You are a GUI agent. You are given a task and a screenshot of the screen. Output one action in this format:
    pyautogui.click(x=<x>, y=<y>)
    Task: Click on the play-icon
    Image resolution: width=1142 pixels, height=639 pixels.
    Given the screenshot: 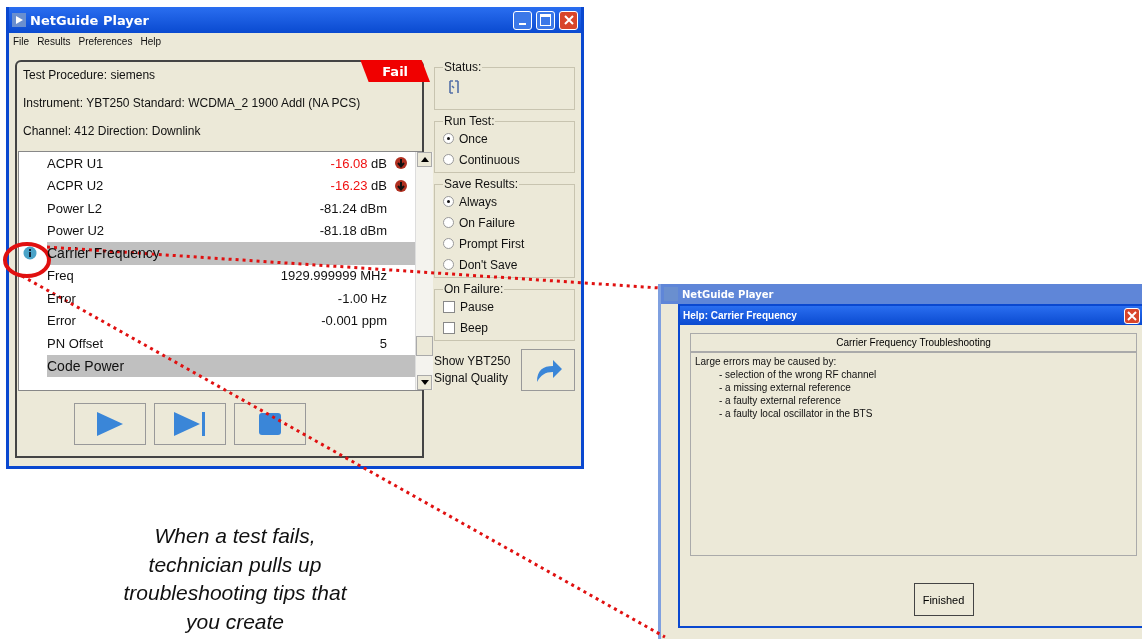 What is the action you would take?
    pyautogui.click(x=109, y=423)
    